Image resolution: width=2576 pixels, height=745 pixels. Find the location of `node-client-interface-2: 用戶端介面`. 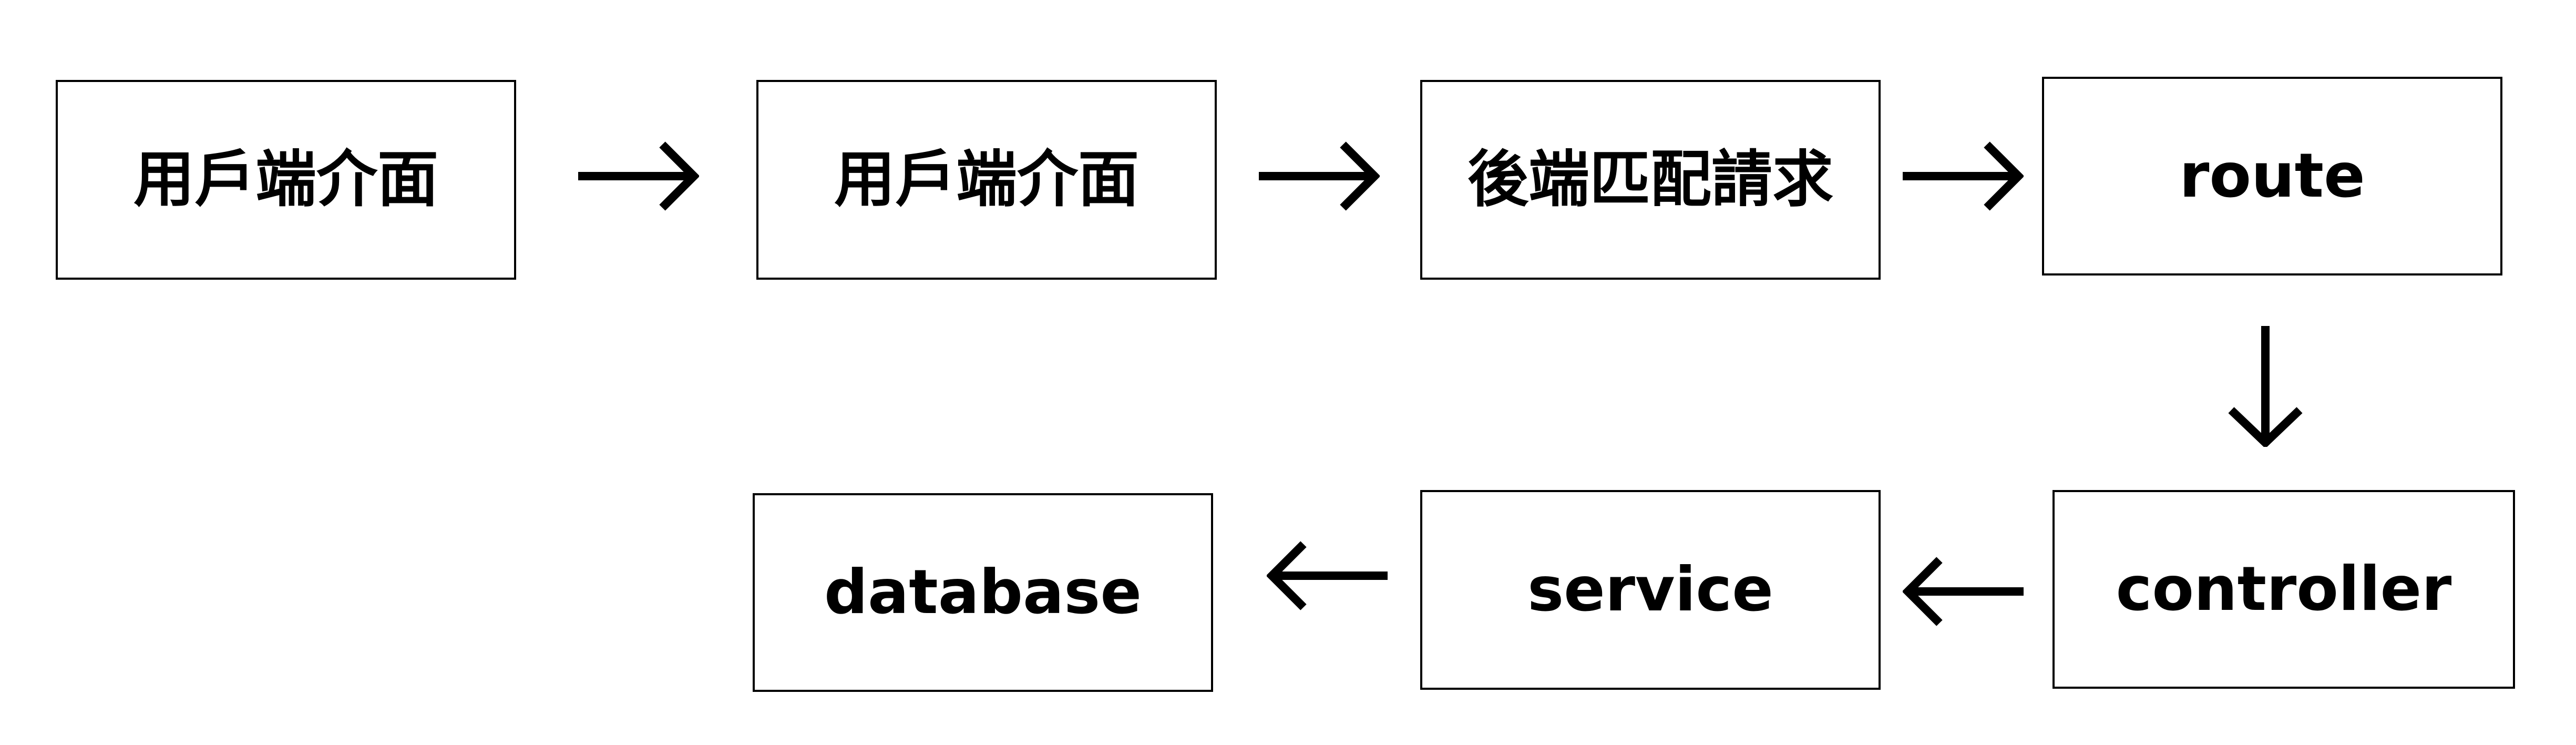

node-client-interface-2: 用戶端介面 is located at coordinates (986, 180).